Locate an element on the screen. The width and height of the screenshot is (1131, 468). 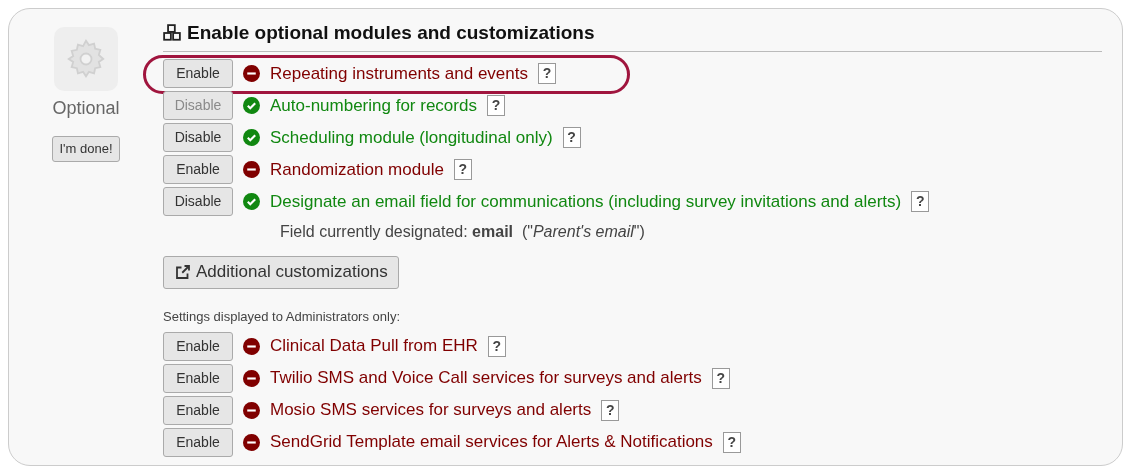
gear-tile-icon is located at coordinates (86, 59).